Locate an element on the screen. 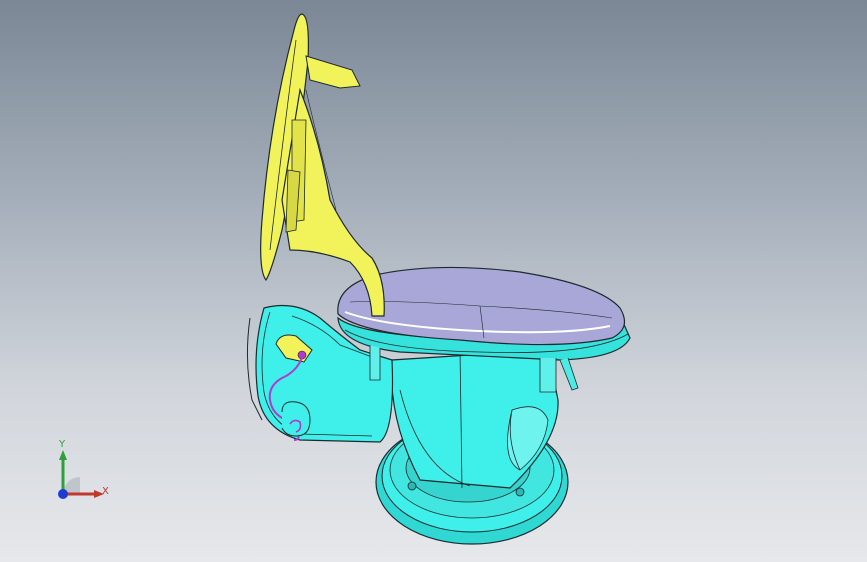 The height and width of the screenshot is (562, 867). x-axis-label: X is located at coordinates (105, 491).